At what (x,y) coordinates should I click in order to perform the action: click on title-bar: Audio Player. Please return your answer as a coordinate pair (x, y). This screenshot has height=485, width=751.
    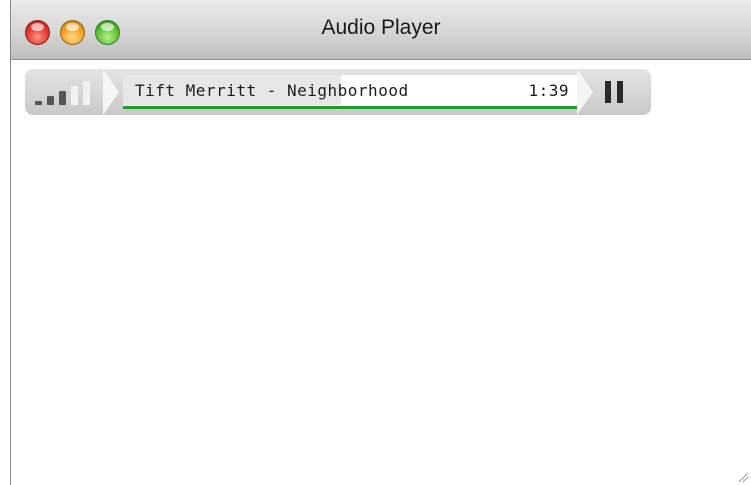
    Looking at the image, I should click on (381, 30).